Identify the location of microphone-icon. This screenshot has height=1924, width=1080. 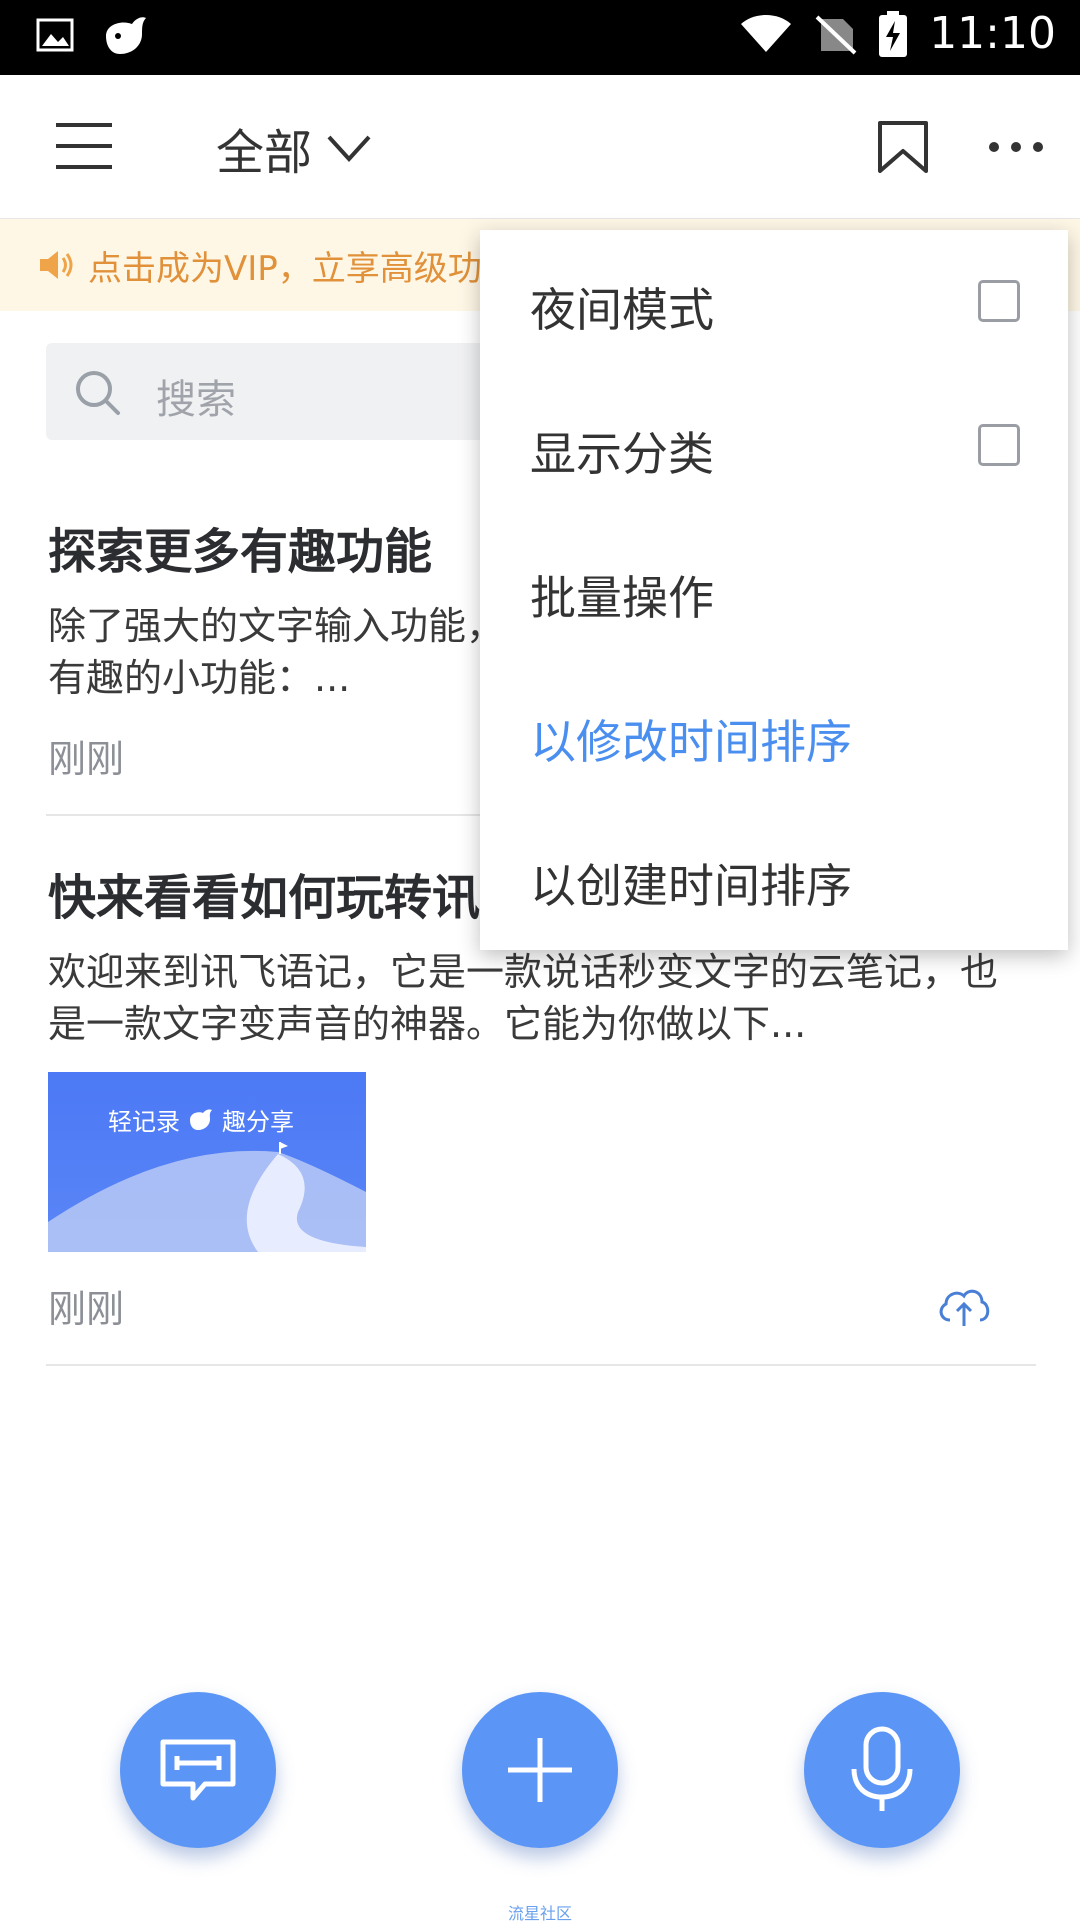
(882, 1768).